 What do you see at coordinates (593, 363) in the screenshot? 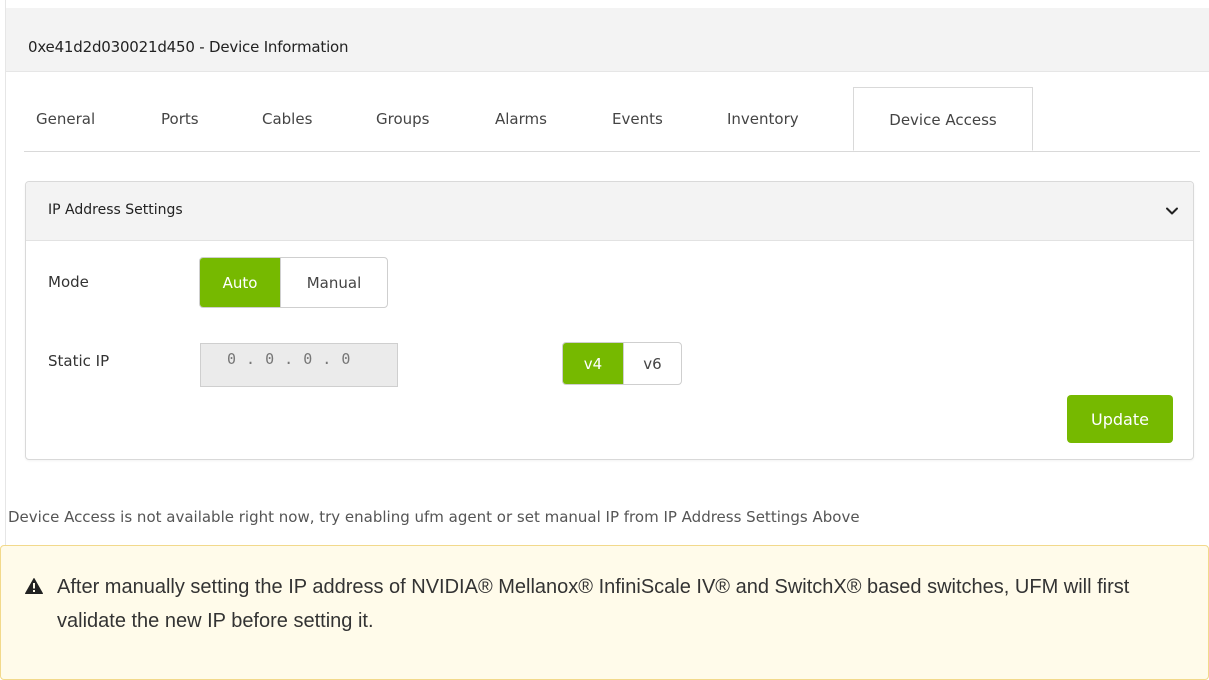
I see `ip-v4-button: v4` at bounding box center [593, 363].